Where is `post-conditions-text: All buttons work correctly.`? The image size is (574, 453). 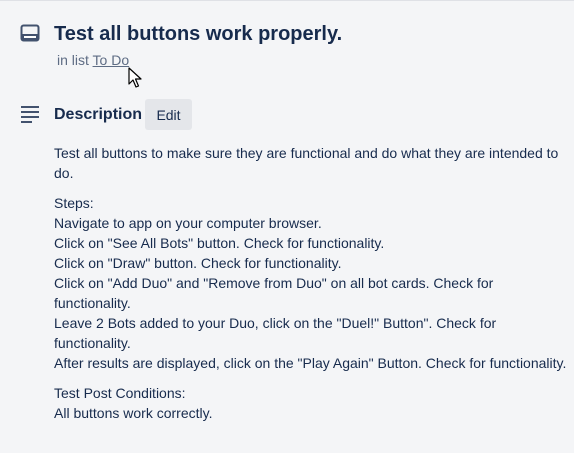 post-conditions-text: All buttons work correctly. is located at coordinates (133, 413).